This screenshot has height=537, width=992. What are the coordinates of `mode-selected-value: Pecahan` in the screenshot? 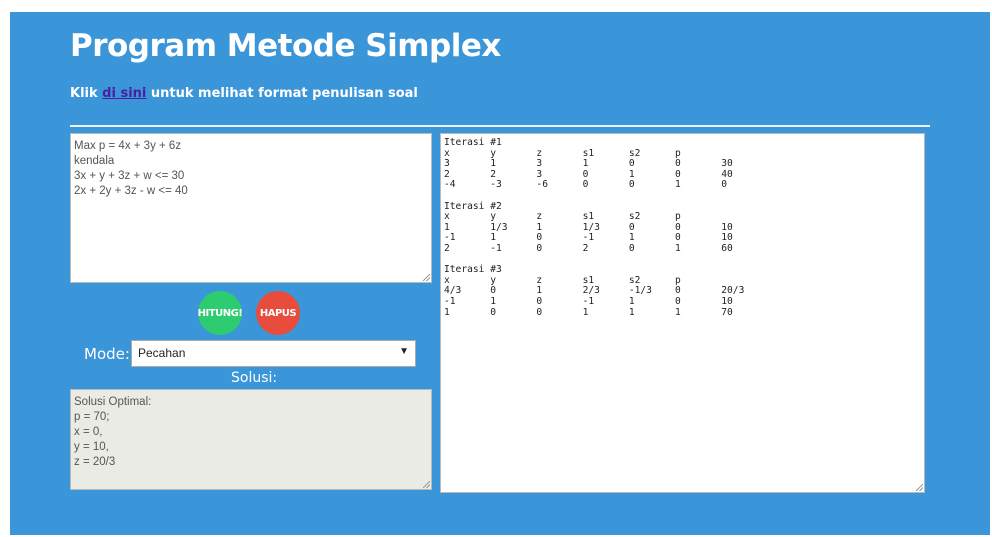 It's located at (162, 353).